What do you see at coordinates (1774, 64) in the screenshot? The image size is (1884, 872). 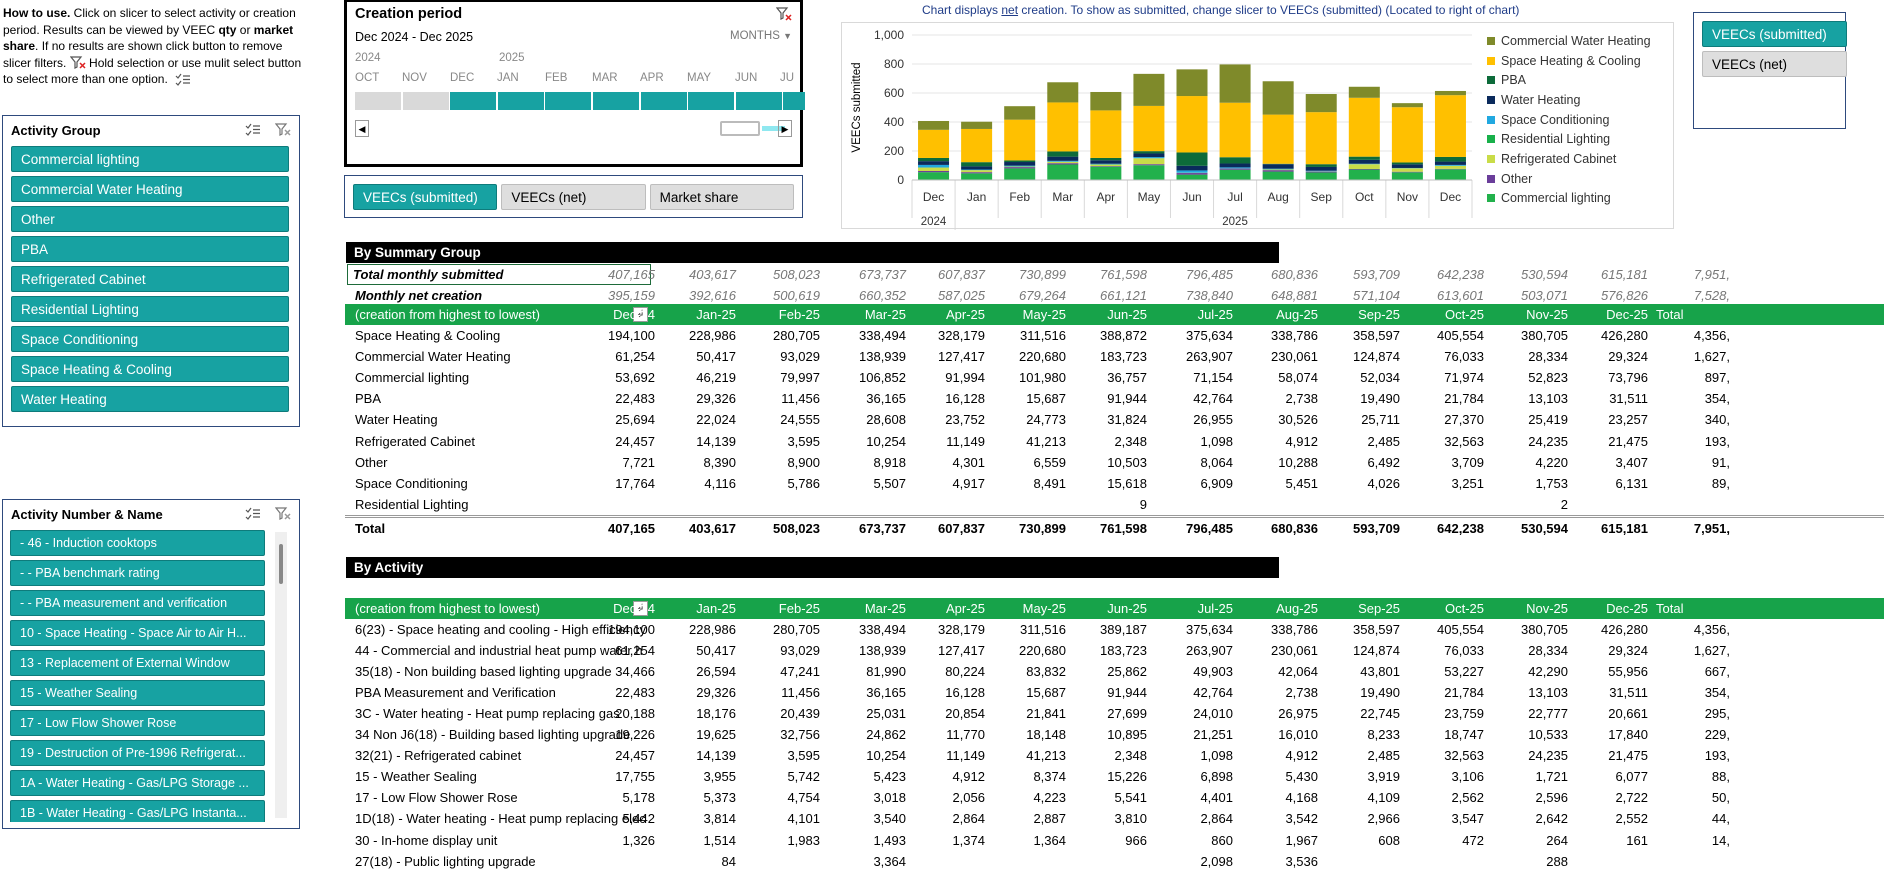 I see `veecs-net-toggle: VEECs (net)` at bounding box center [1774, 64].